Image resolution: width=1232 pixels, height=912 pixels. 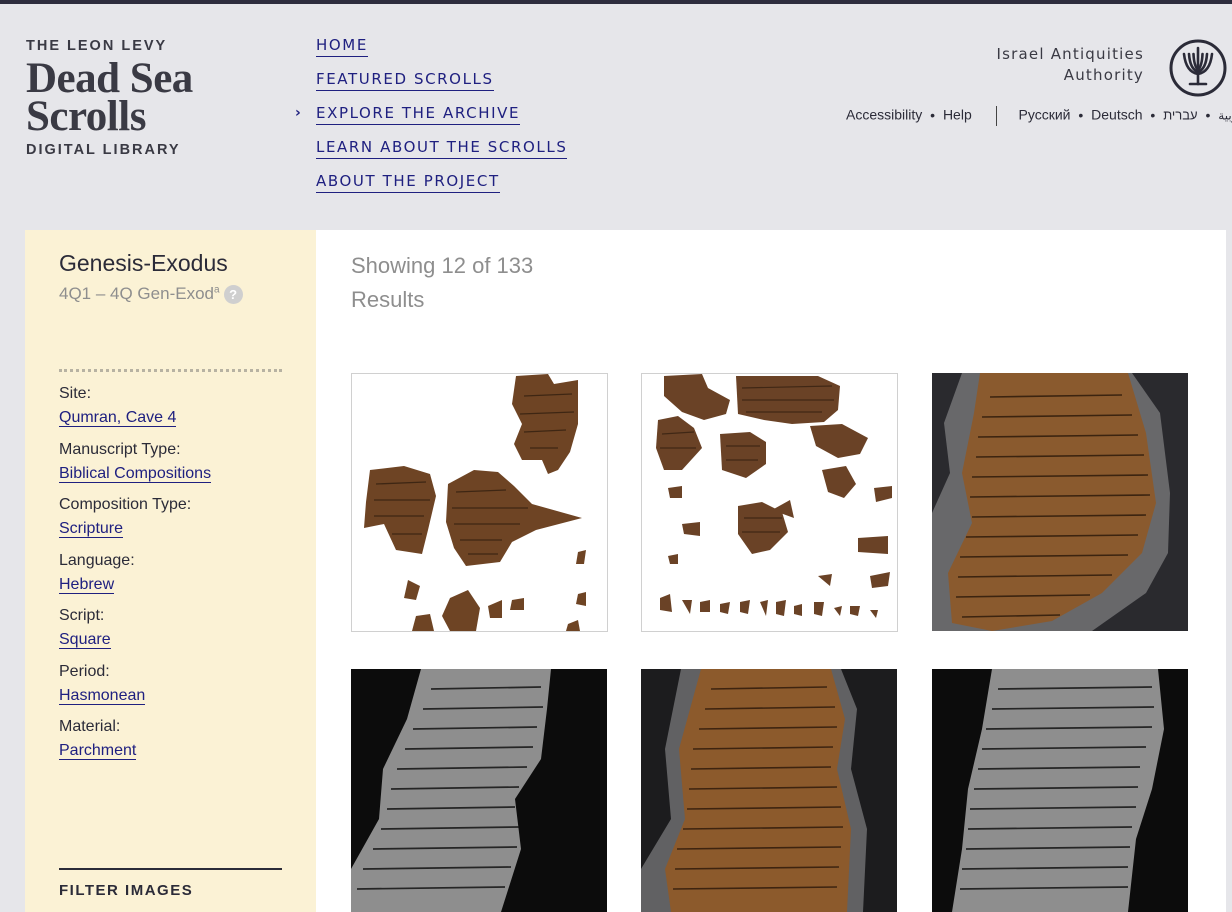 What do you see at coordinates (98, 739) in the screenshot?
I see `property-material: Material: Parchment` at bounding box center [98, 739].